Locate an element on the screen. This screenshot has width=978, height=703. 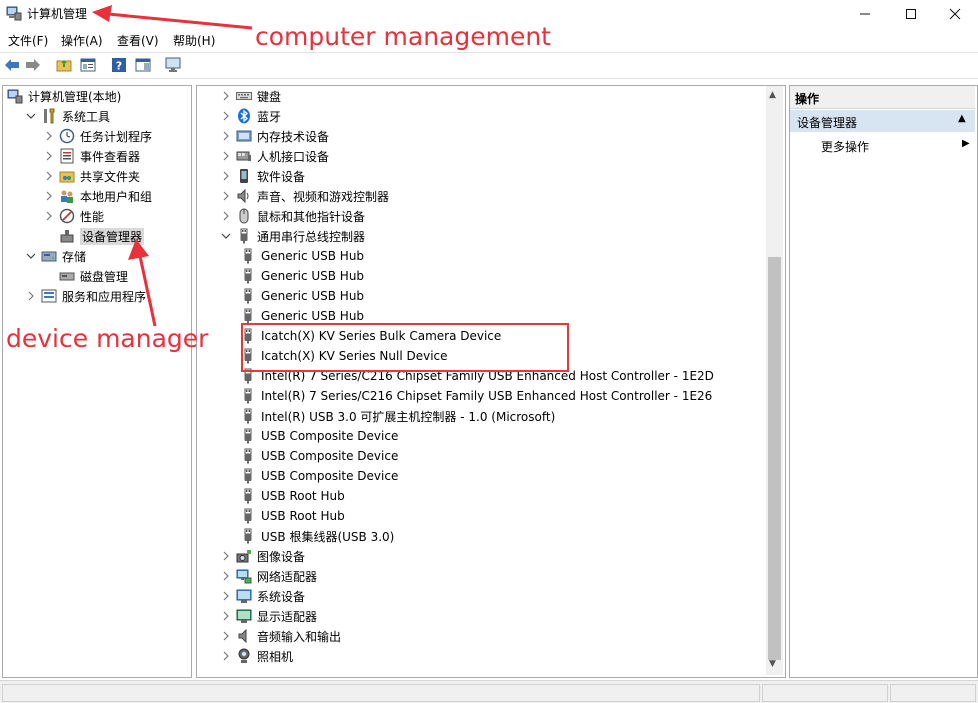
annotation-arrow-device-manager is located at coordinates (142, 283).